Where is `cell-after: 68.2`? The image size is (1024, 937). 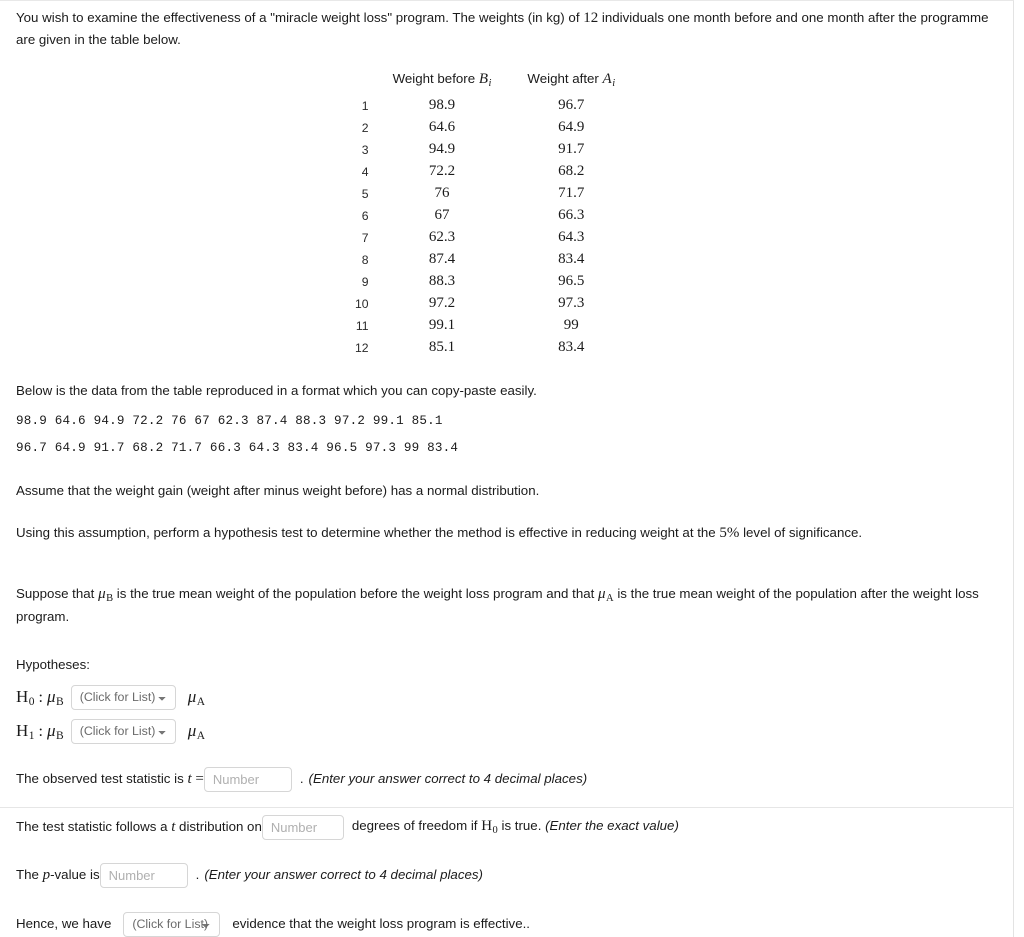
cell-after: 68.2 is located at coordinates (571, 171).